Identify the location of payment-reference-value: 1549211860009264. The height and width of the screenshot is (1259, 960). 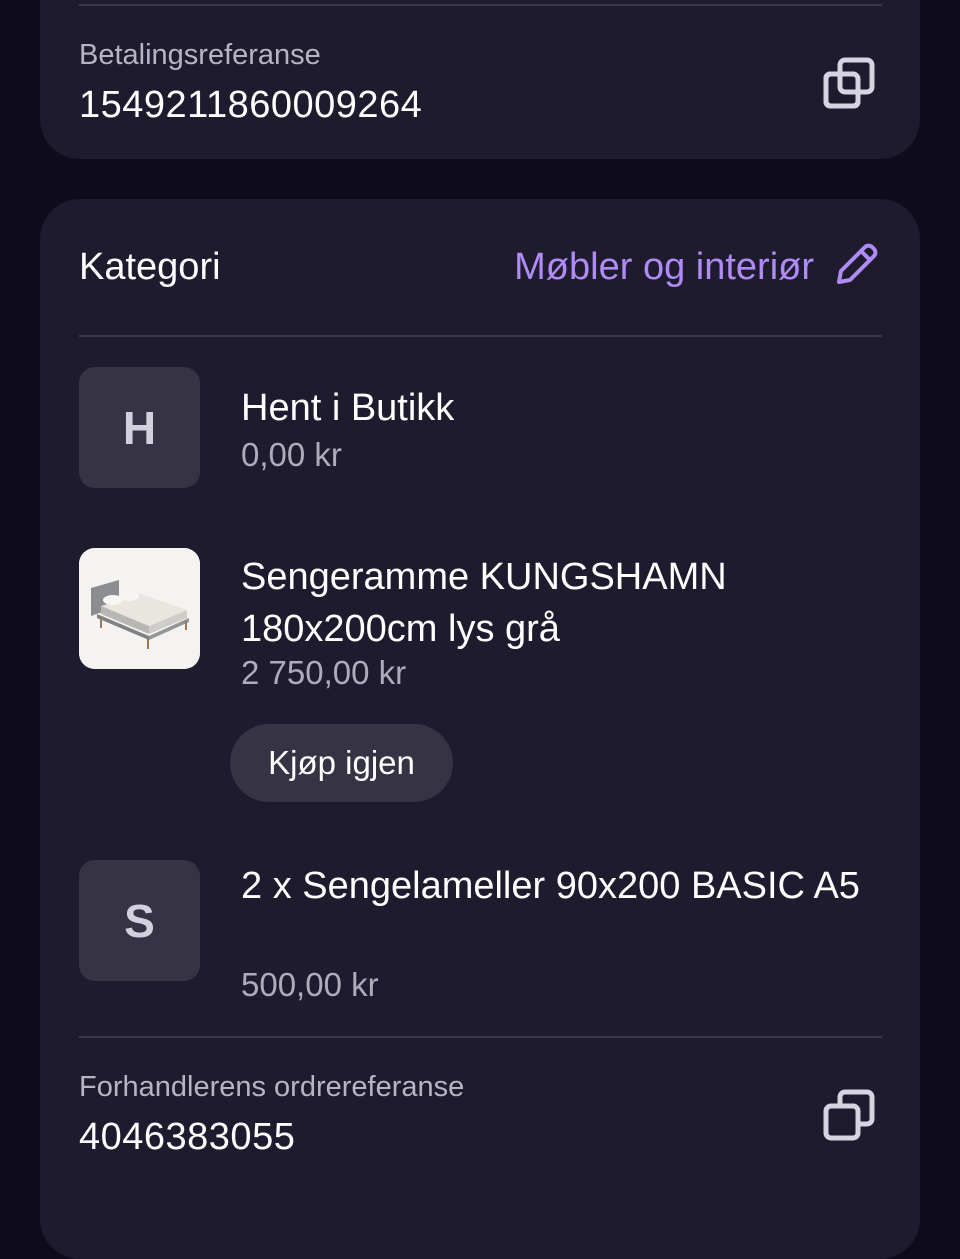
(251, 105).